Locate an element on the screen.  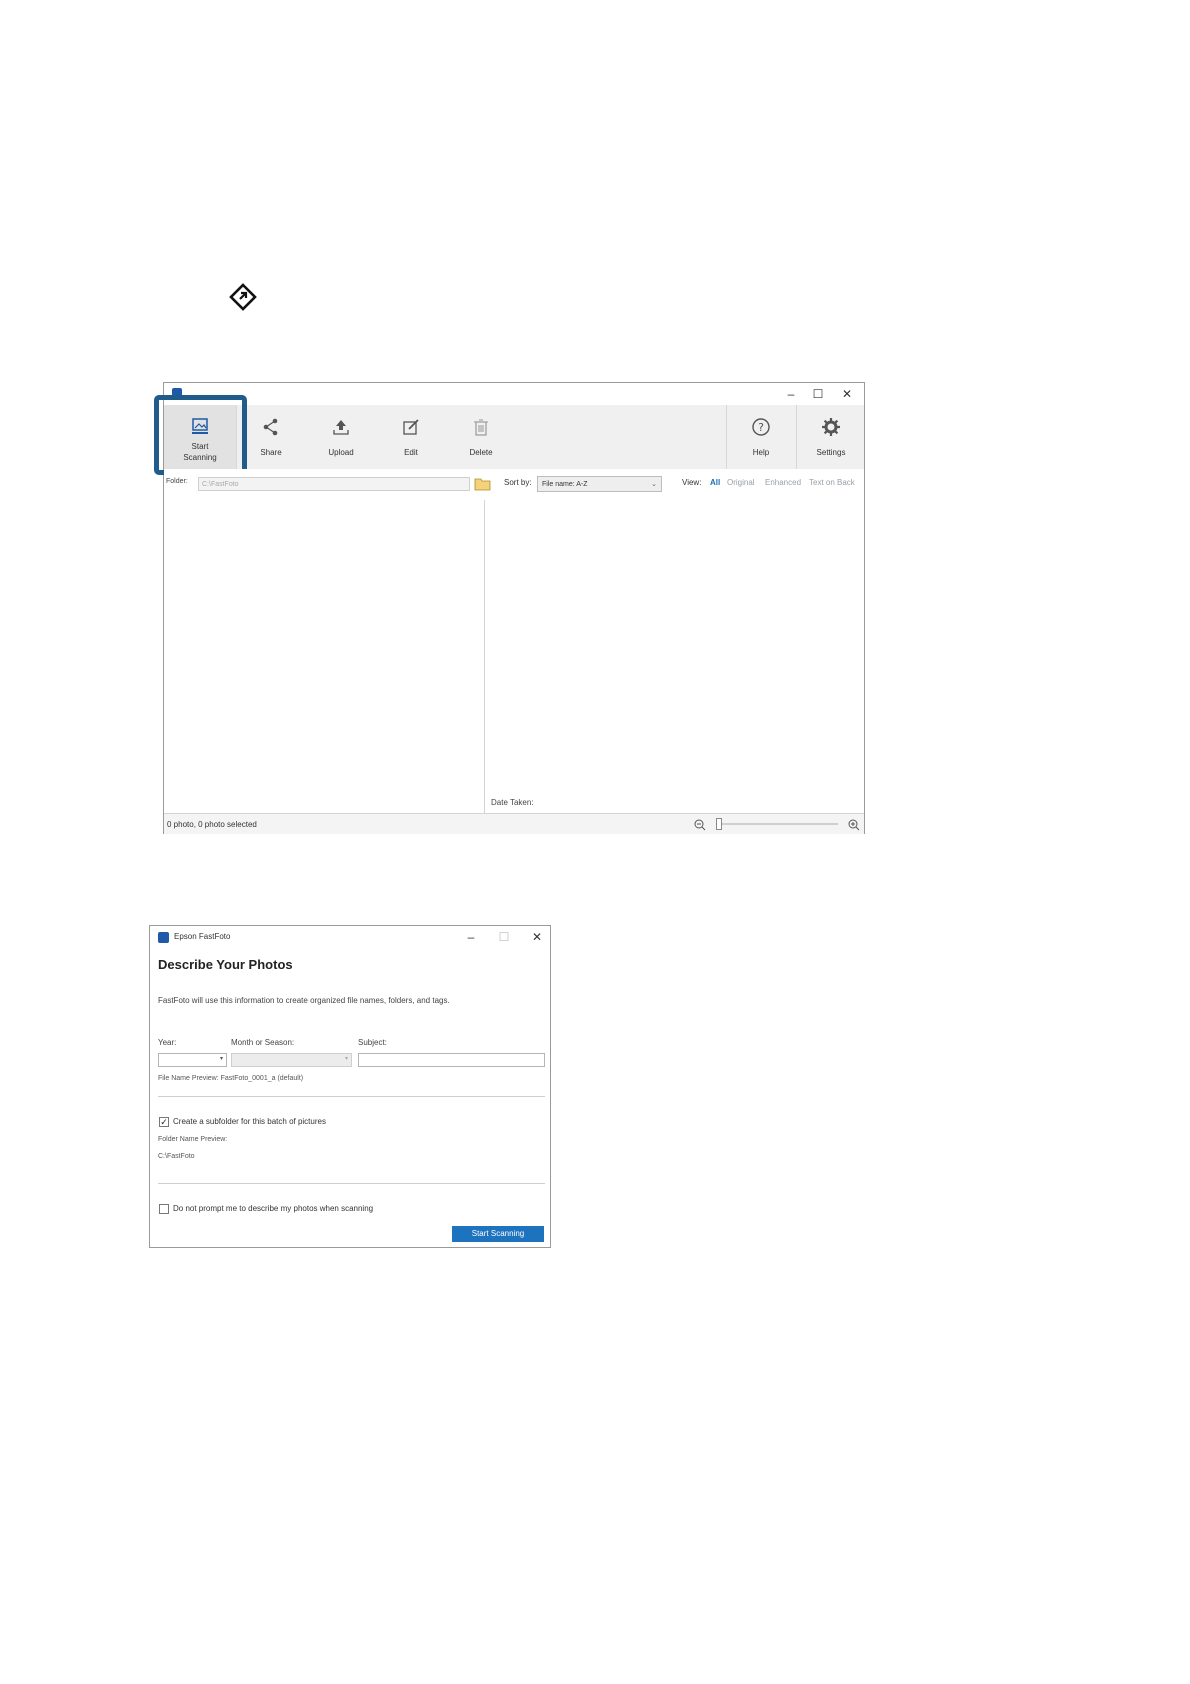
subject-input is located at coordinates (451, 1060).